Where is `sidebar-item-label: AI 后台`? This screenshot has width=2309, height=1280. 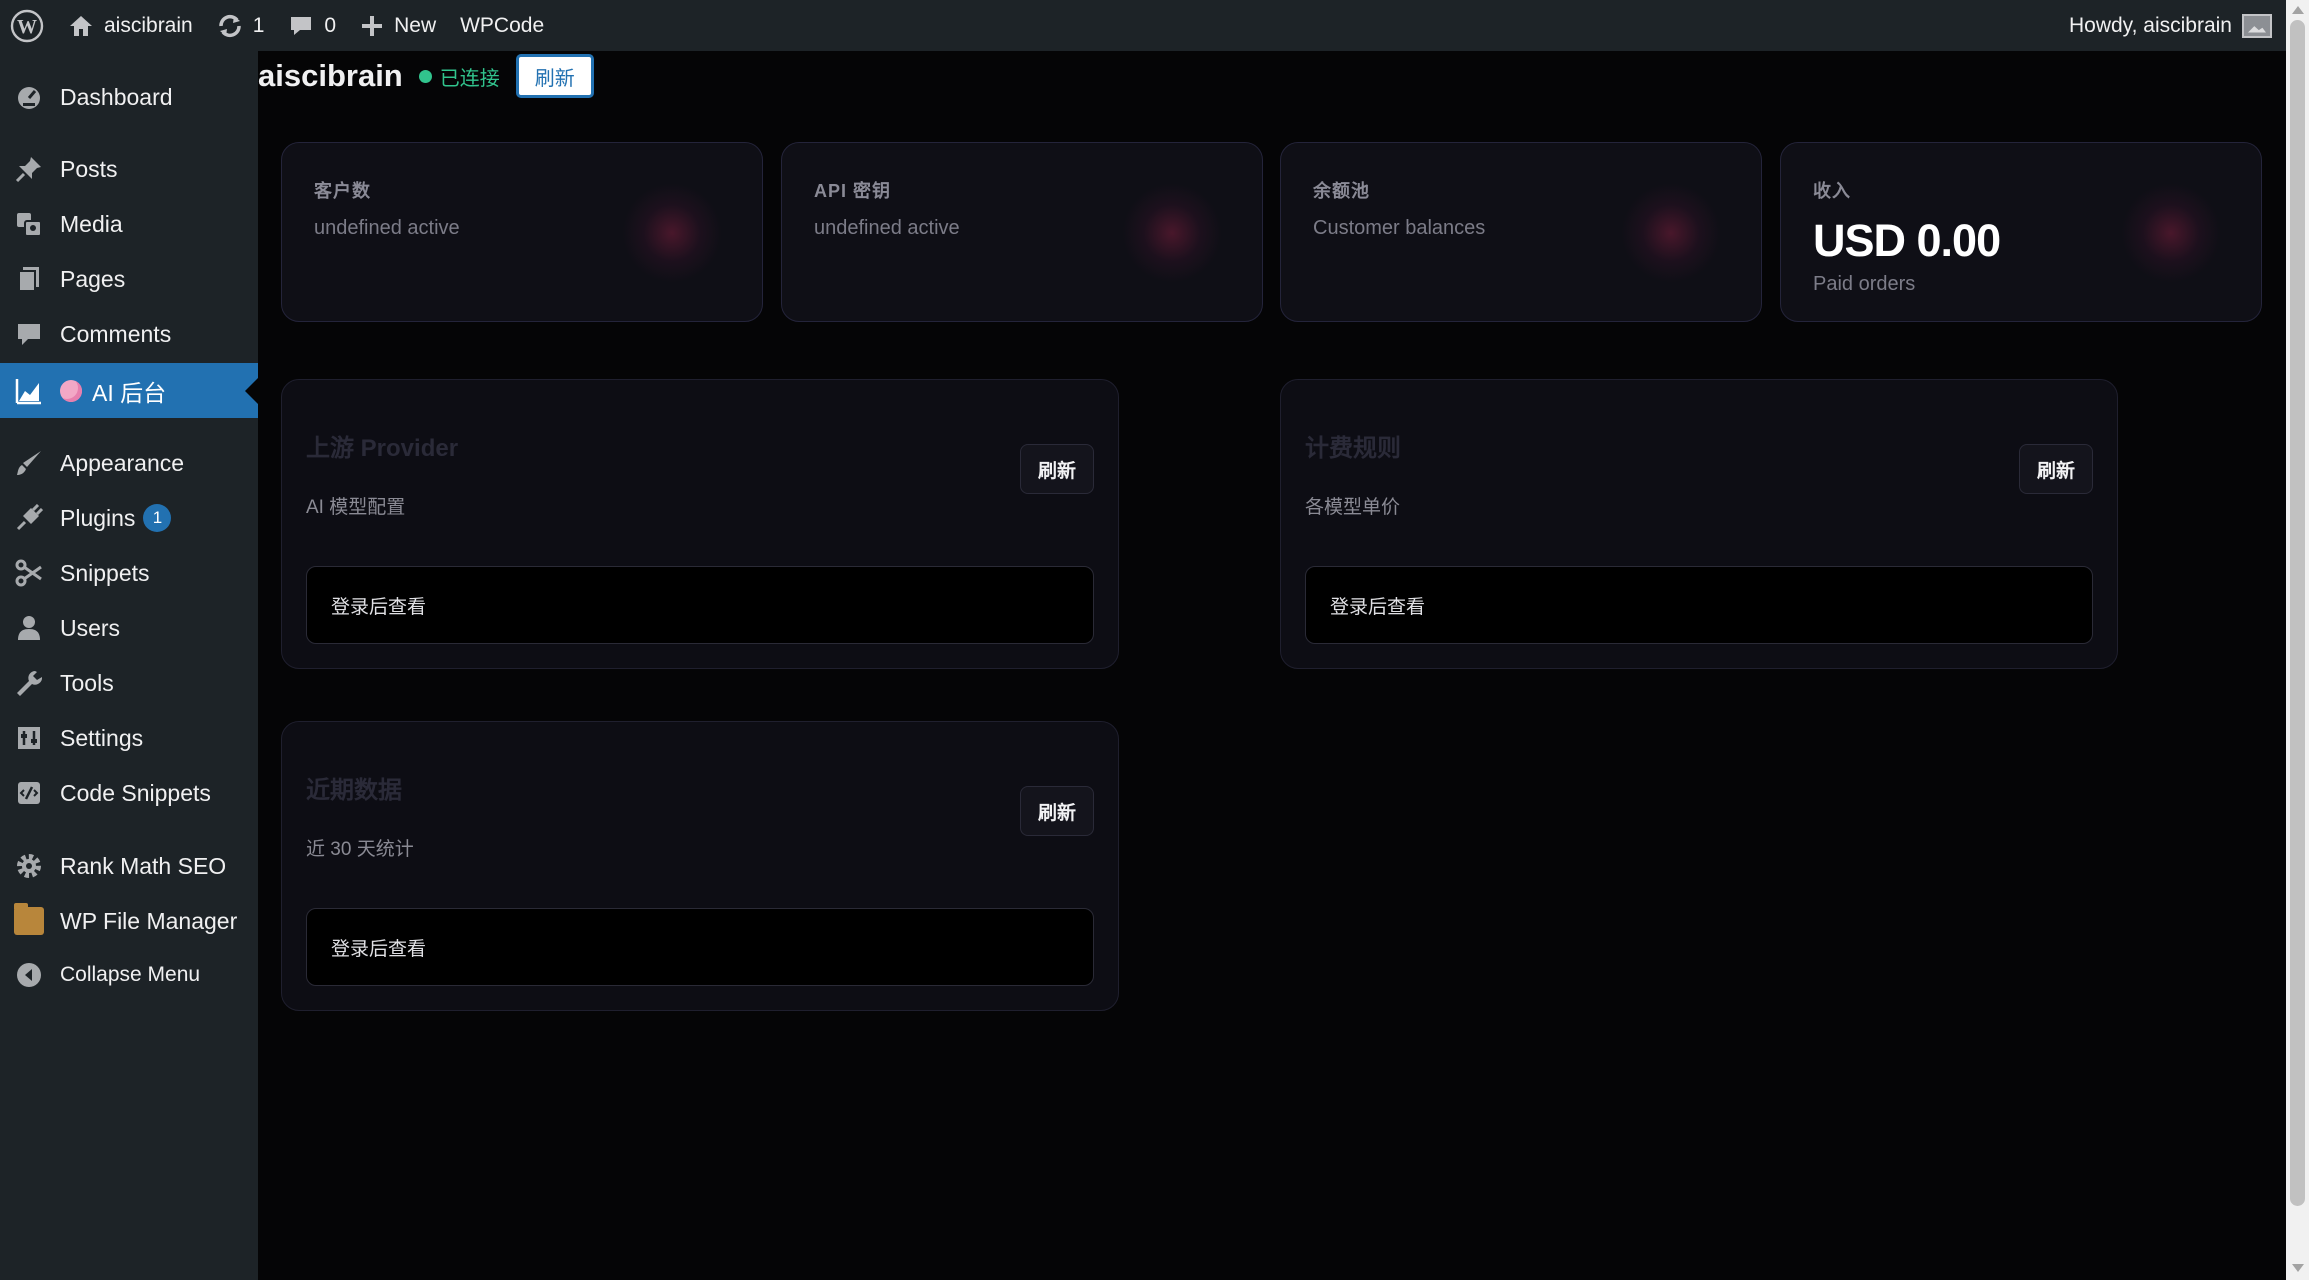 sidebar-item-label: AI 后台 is located at coordinates (129, 392).